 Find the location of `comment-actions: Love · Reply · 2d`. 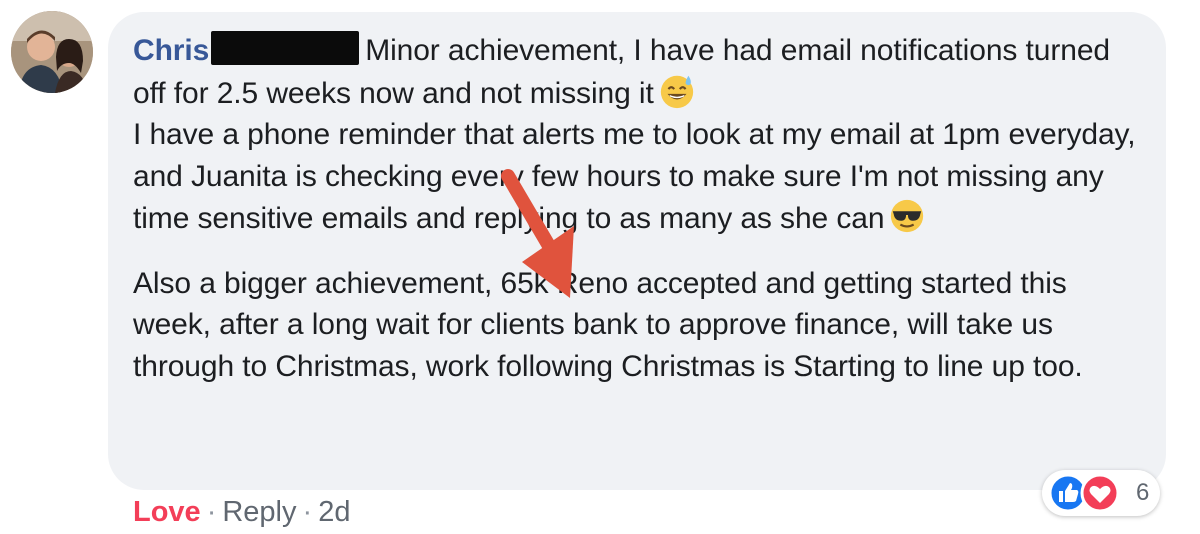

comment-actions: Love · Reply · 2d is located at coordinates (241, 512).